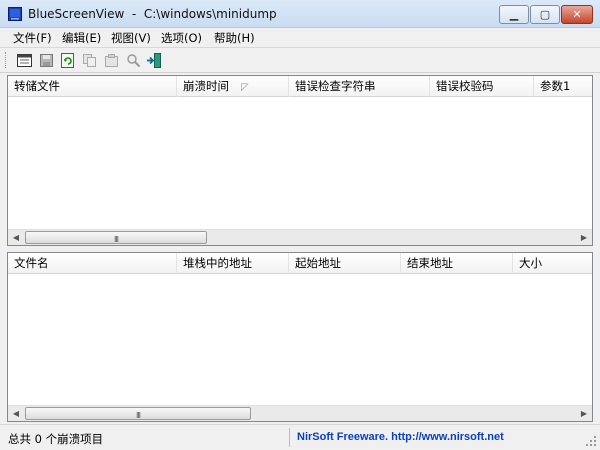 The height and width of the screenshot is (450, 600). Describe the element at coordinates (300, 60) in the screenshot. I see `toolbar` at that location.